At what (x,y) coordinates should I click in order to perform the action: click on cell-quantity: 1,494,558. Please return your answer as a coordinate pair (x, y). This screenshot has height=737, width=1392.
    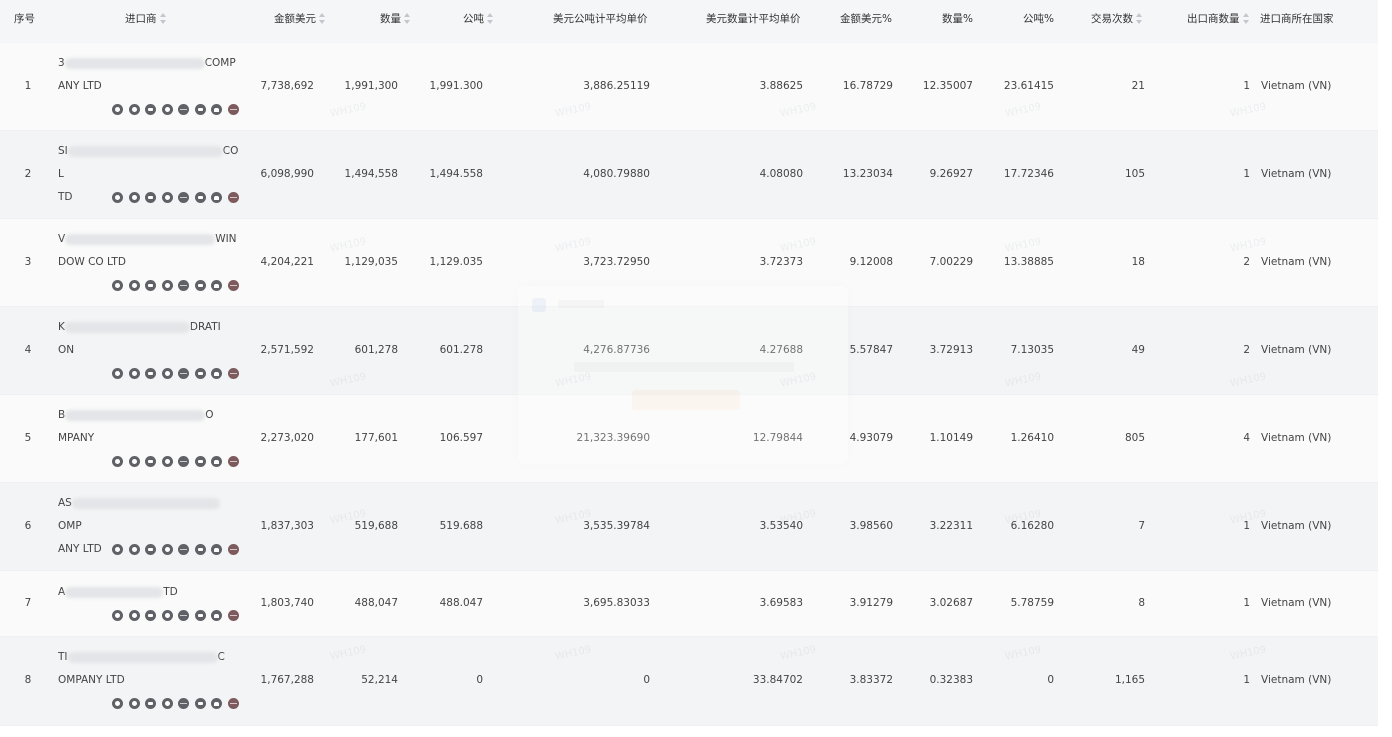
    Looking at the image, I should click on (371, 174).